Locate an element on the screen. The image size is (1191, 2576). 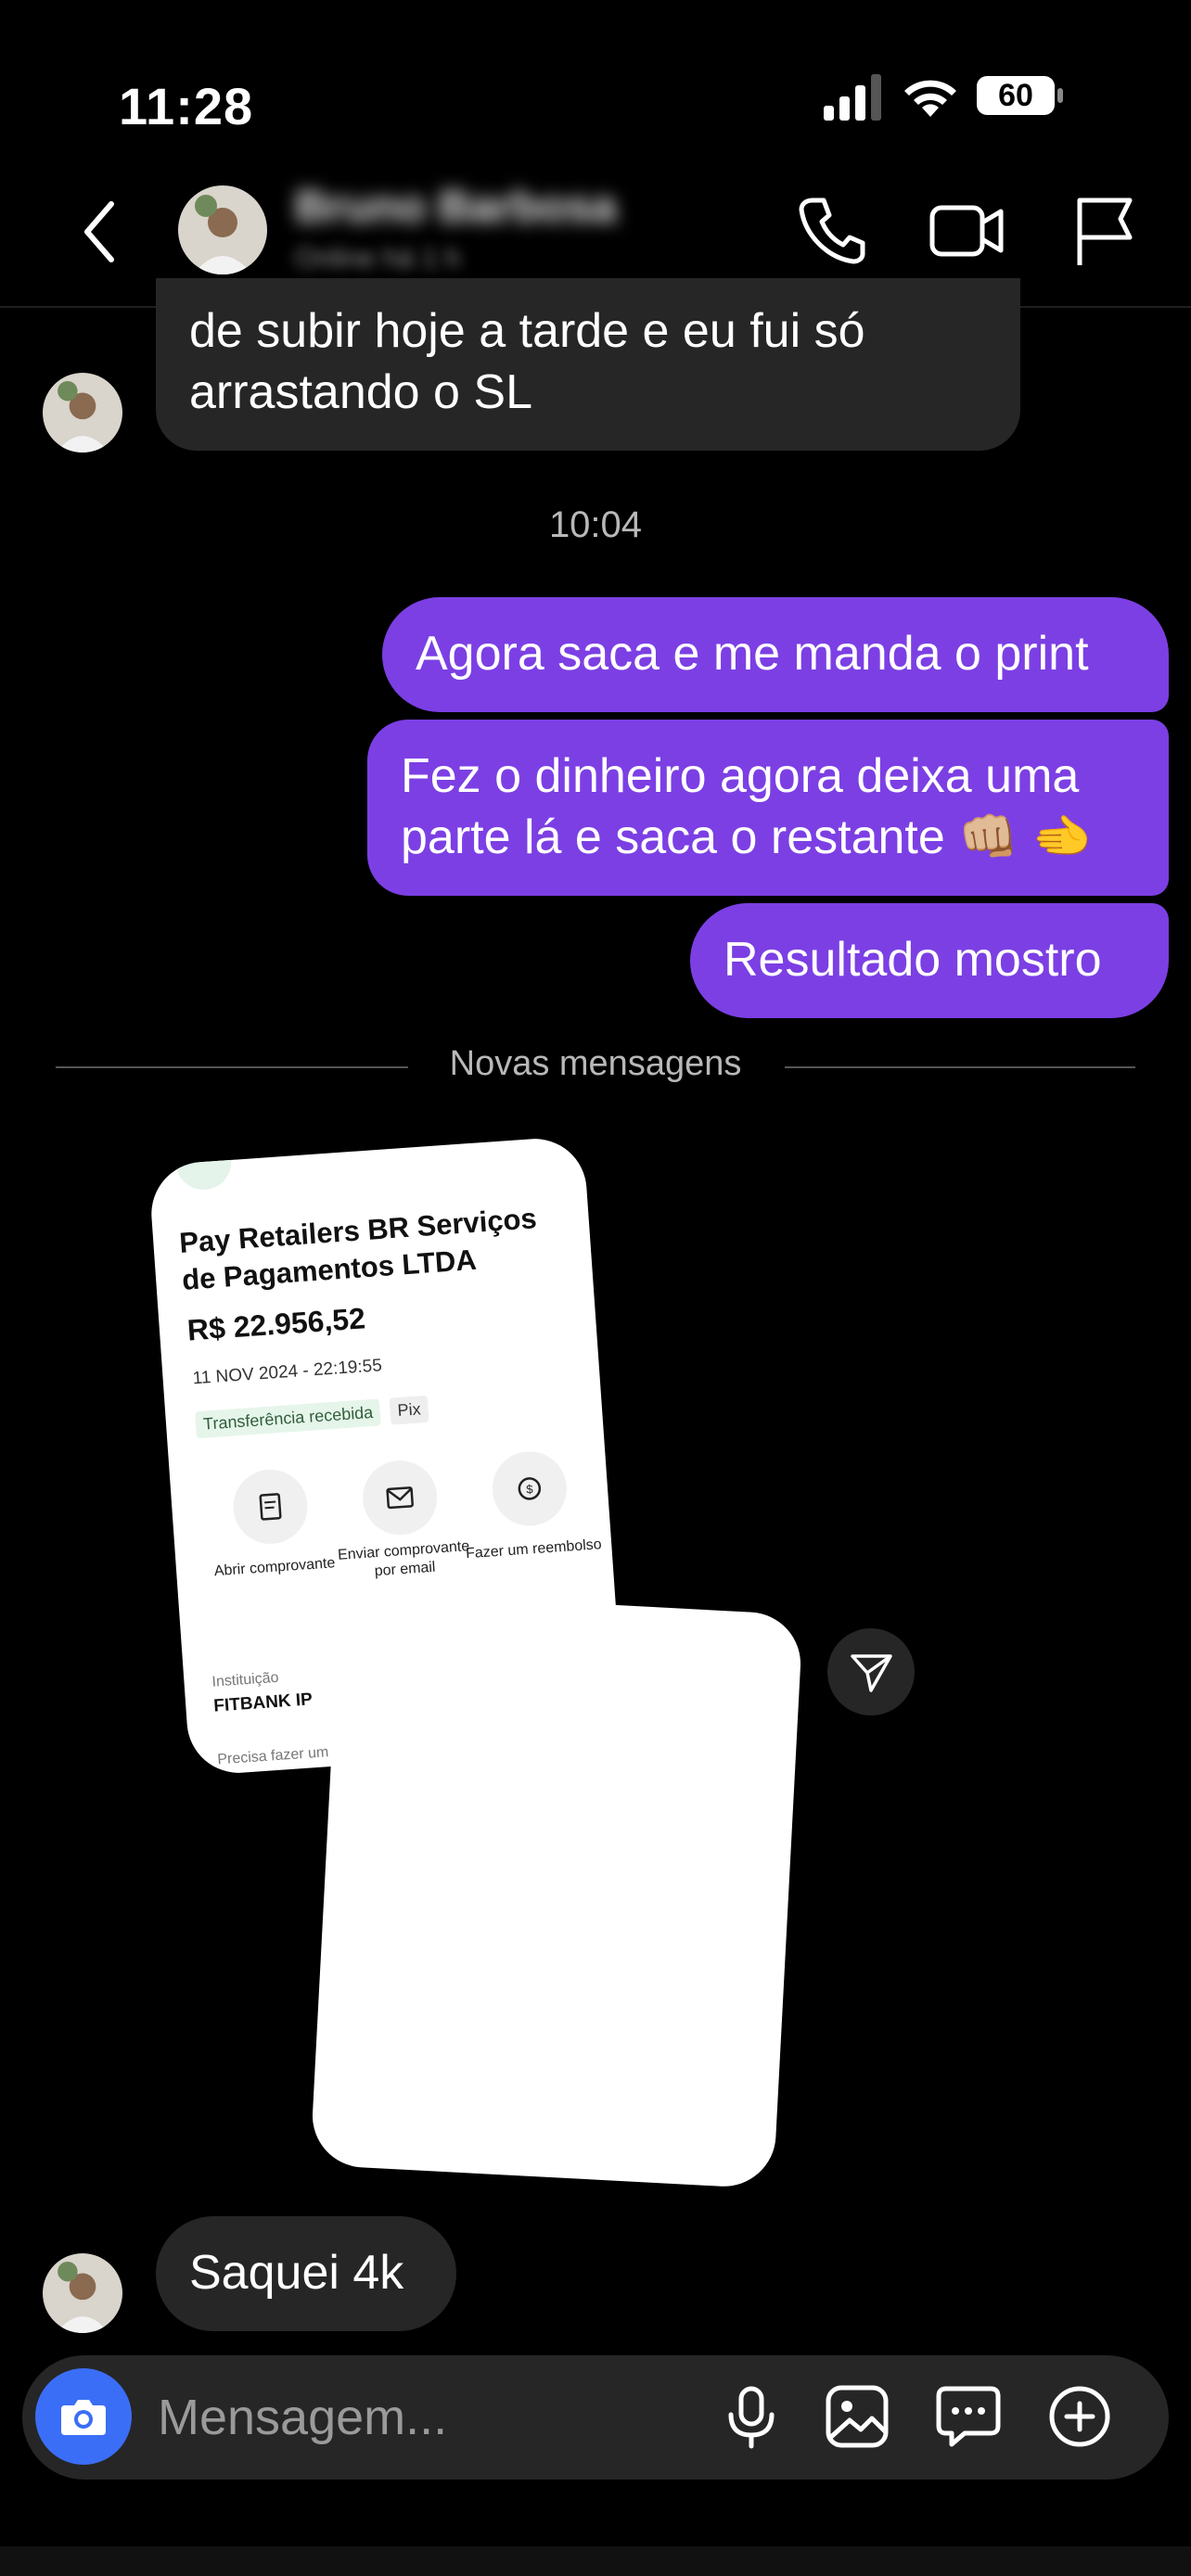
flag-icon is located at coordinates (1104, 230).